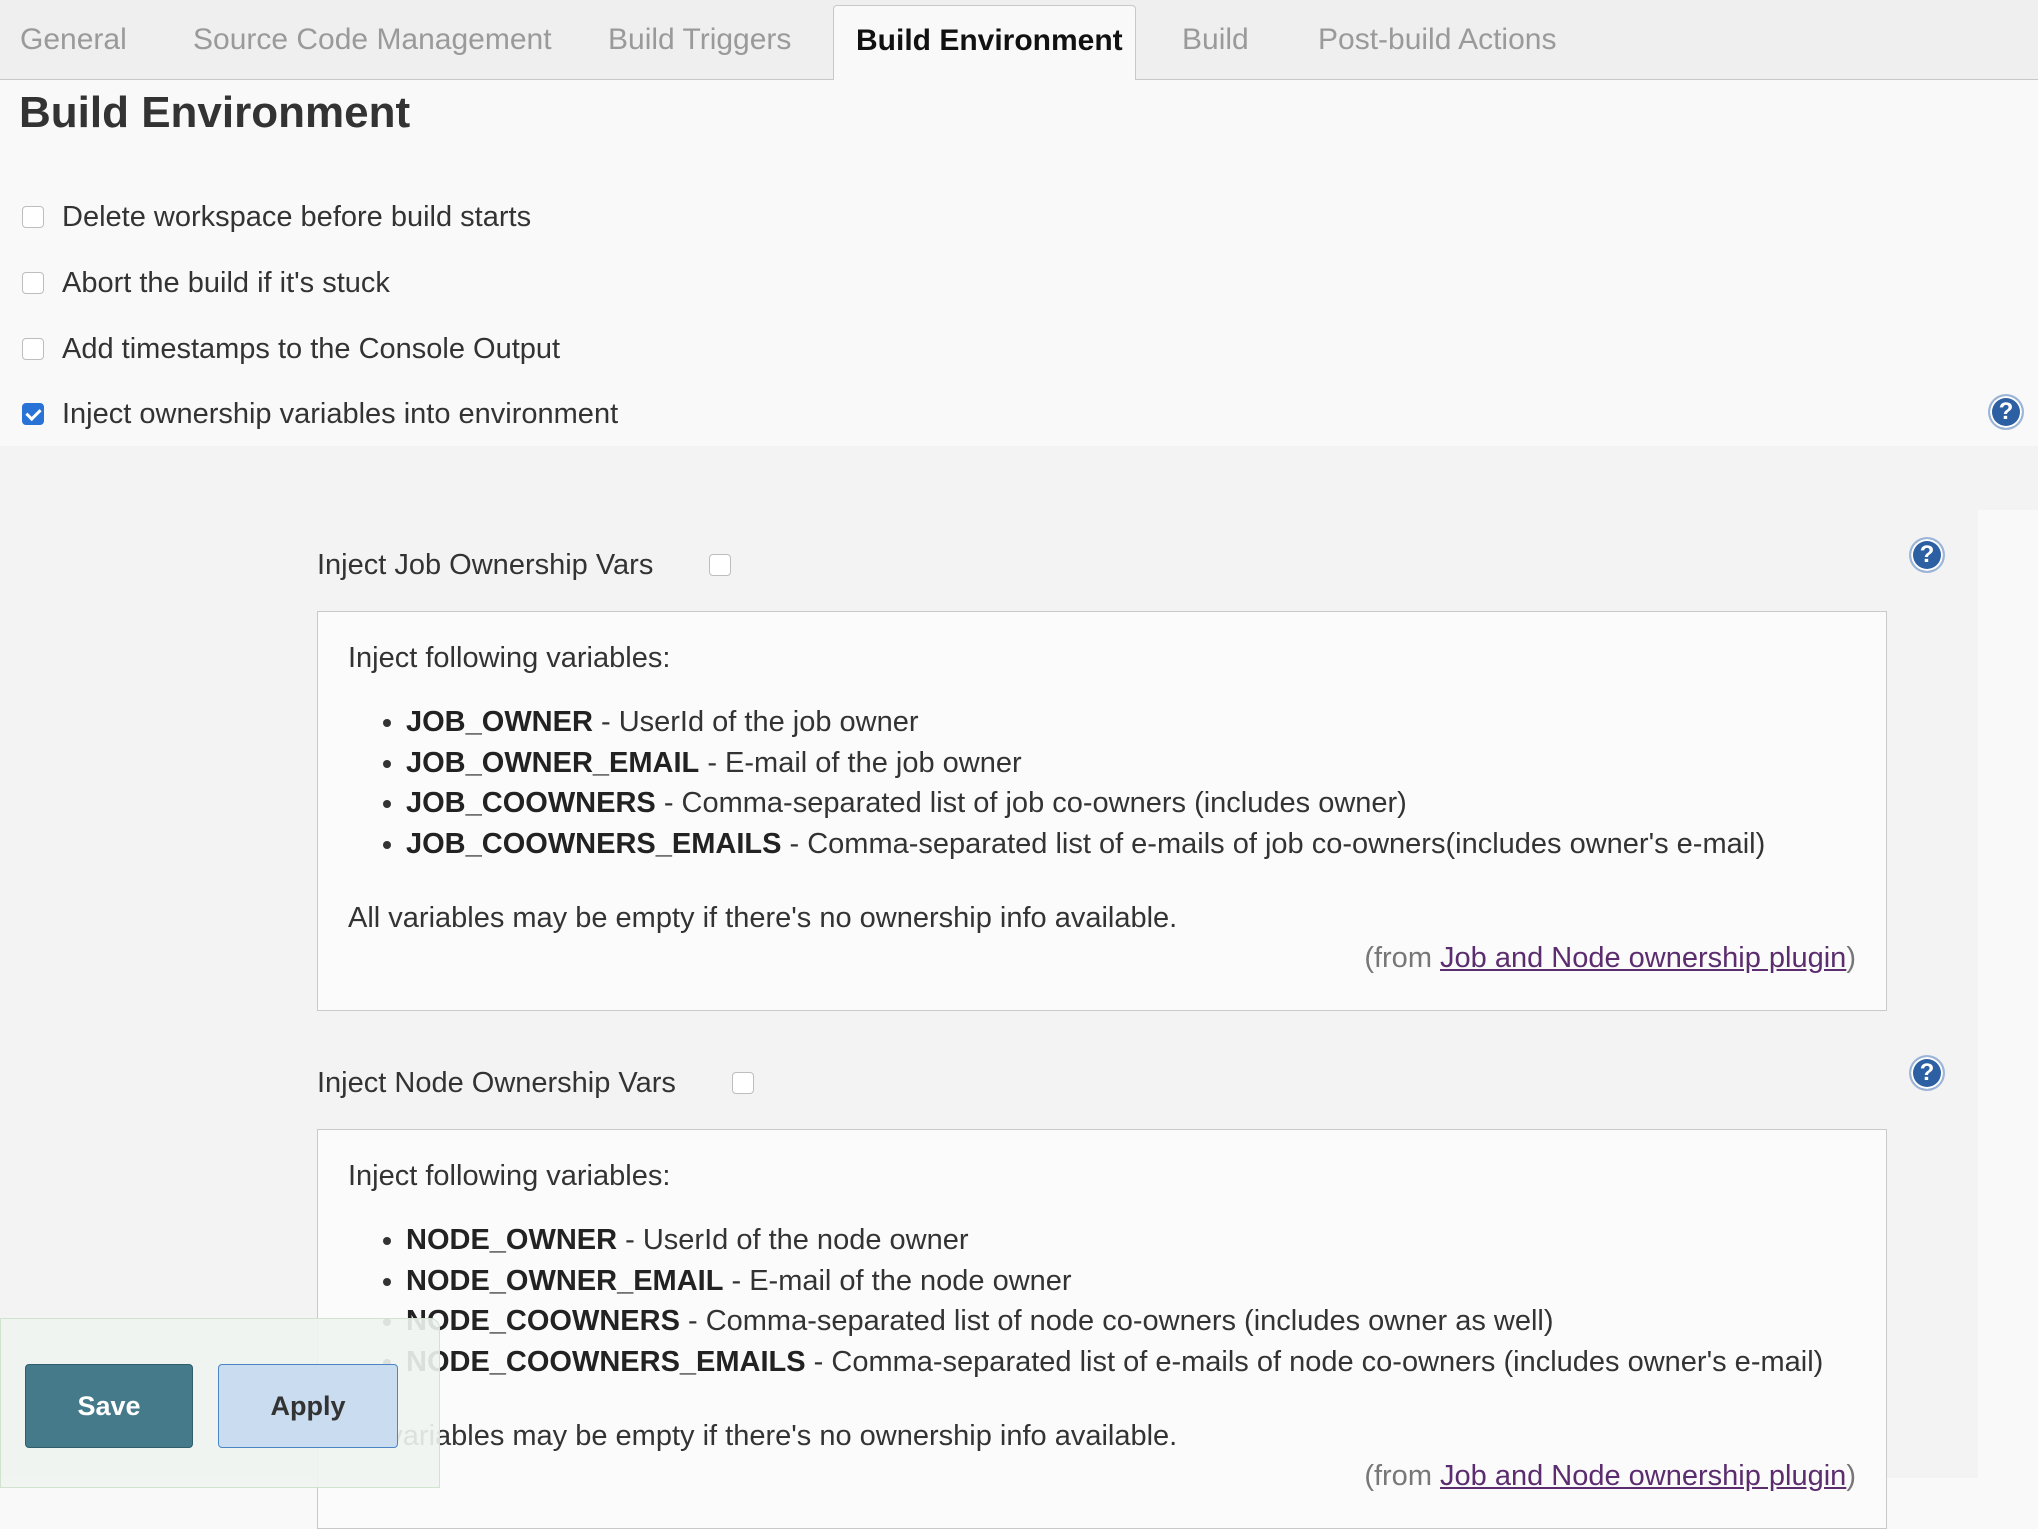 Image resolution: width=2038 pixels, height=1529 pixels. I want to click on option-label: Add timestamps to the Console Output, so click(311, 348).